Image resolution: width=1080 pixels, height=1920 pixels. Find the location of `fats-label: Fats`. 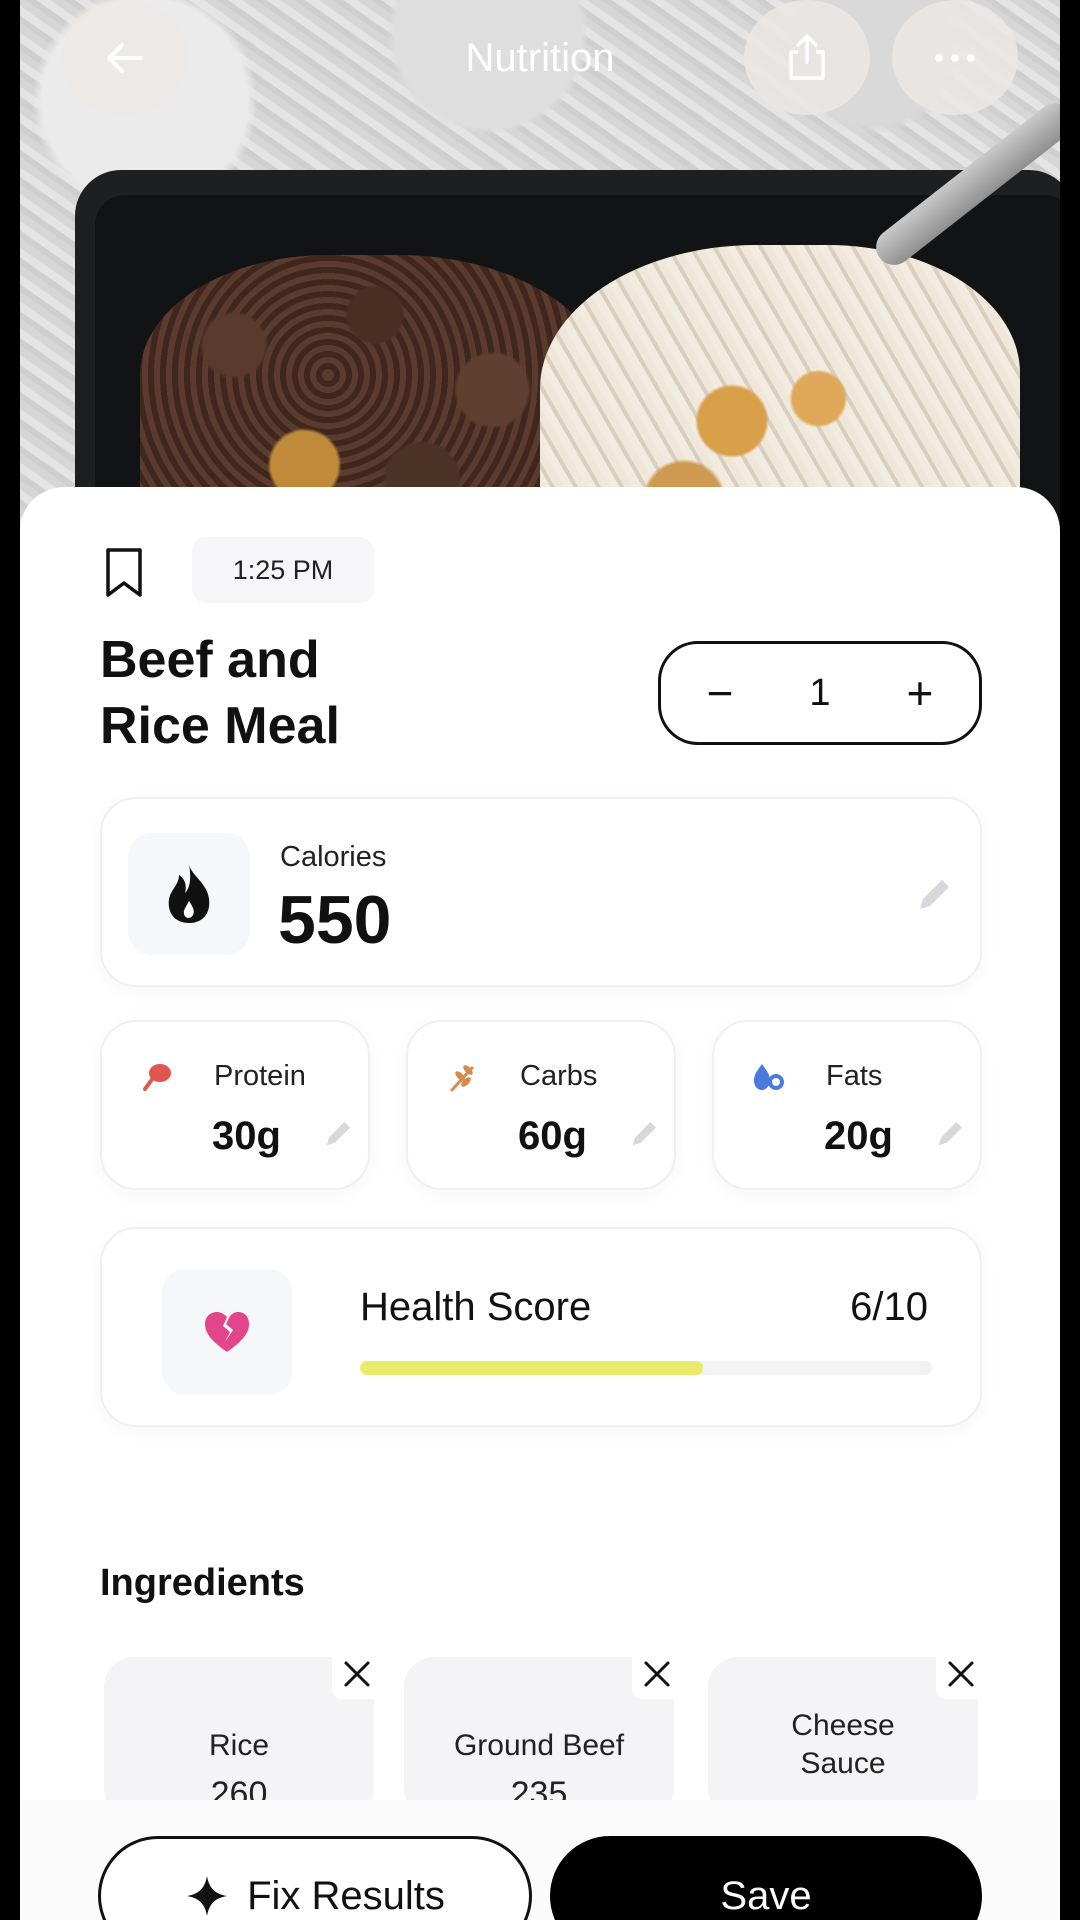

fats-label: Fats is located at coordinates (854, 1076).